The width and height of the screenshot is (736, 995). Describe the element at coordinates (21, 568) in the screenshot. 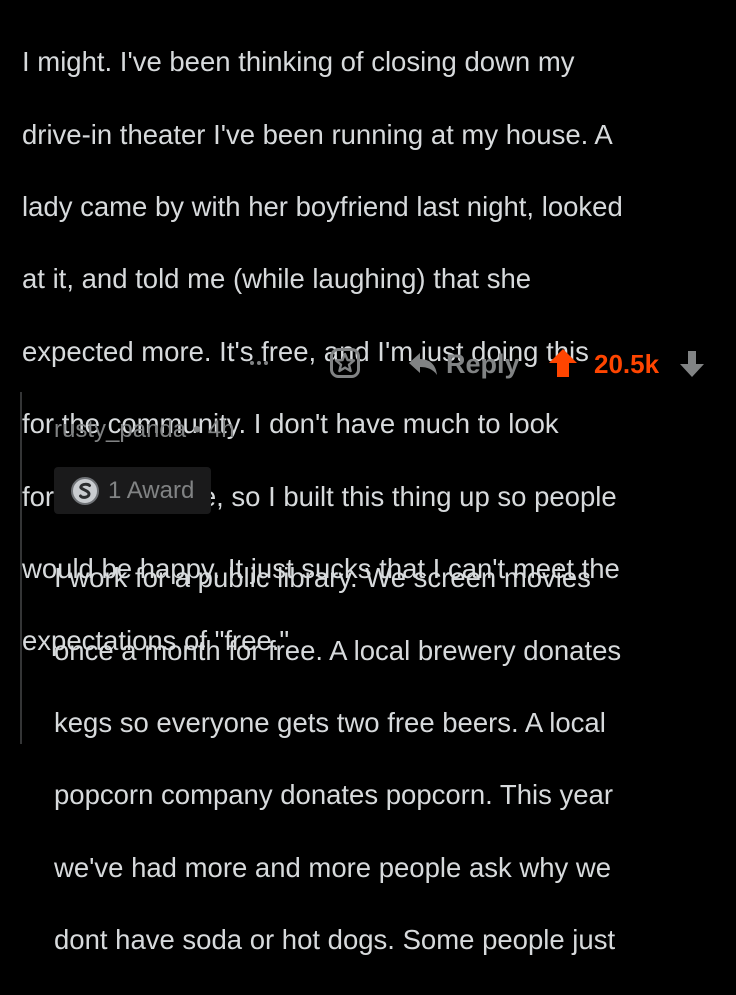

I see `thread-line` at that location.